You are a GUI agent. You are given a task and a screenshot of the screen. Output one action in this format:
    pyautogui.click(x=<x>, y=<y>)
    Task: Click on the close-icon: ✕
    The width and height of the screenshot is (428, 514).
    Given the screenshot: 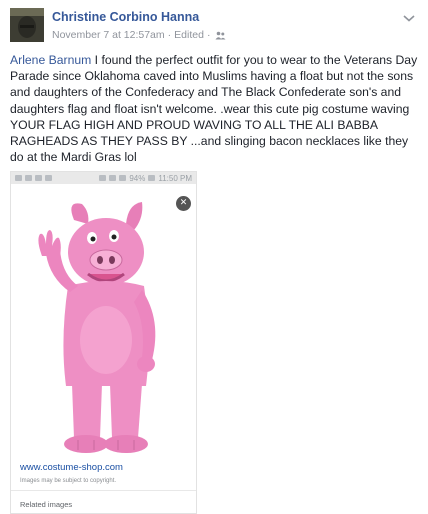 What is the action you would take?
    pyautogui.click(x=183, y=203)
    